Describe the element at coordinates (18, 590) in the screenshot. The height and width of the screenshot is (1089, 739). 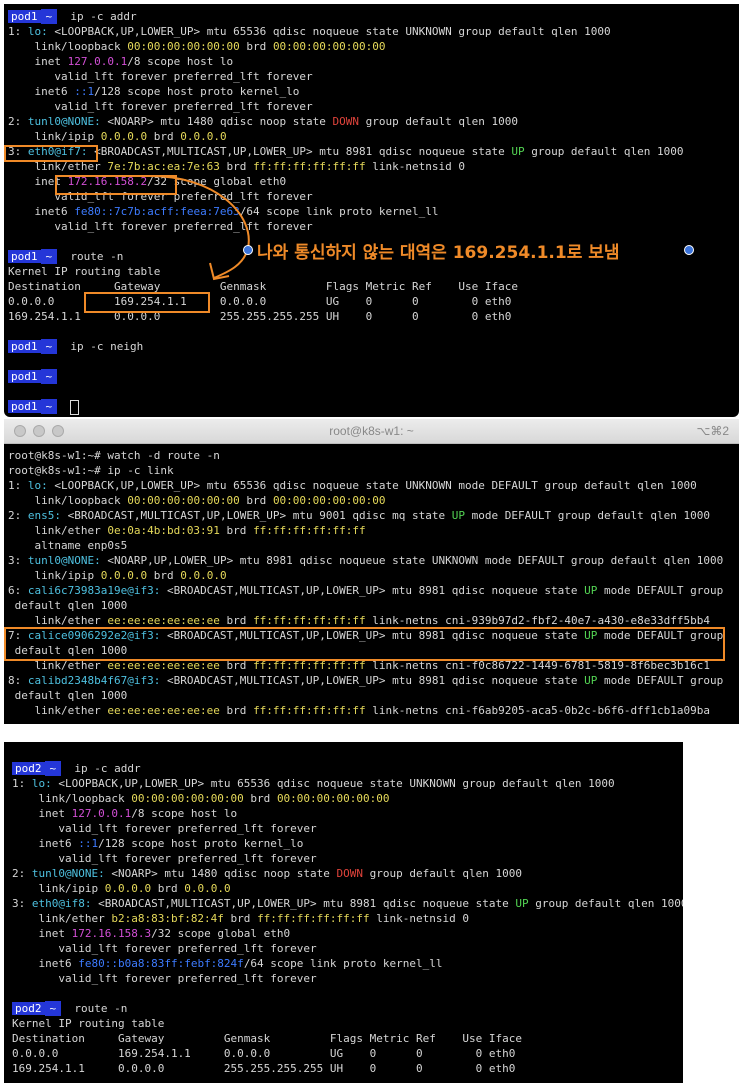
I see `terminal-text: 6:` at that location.